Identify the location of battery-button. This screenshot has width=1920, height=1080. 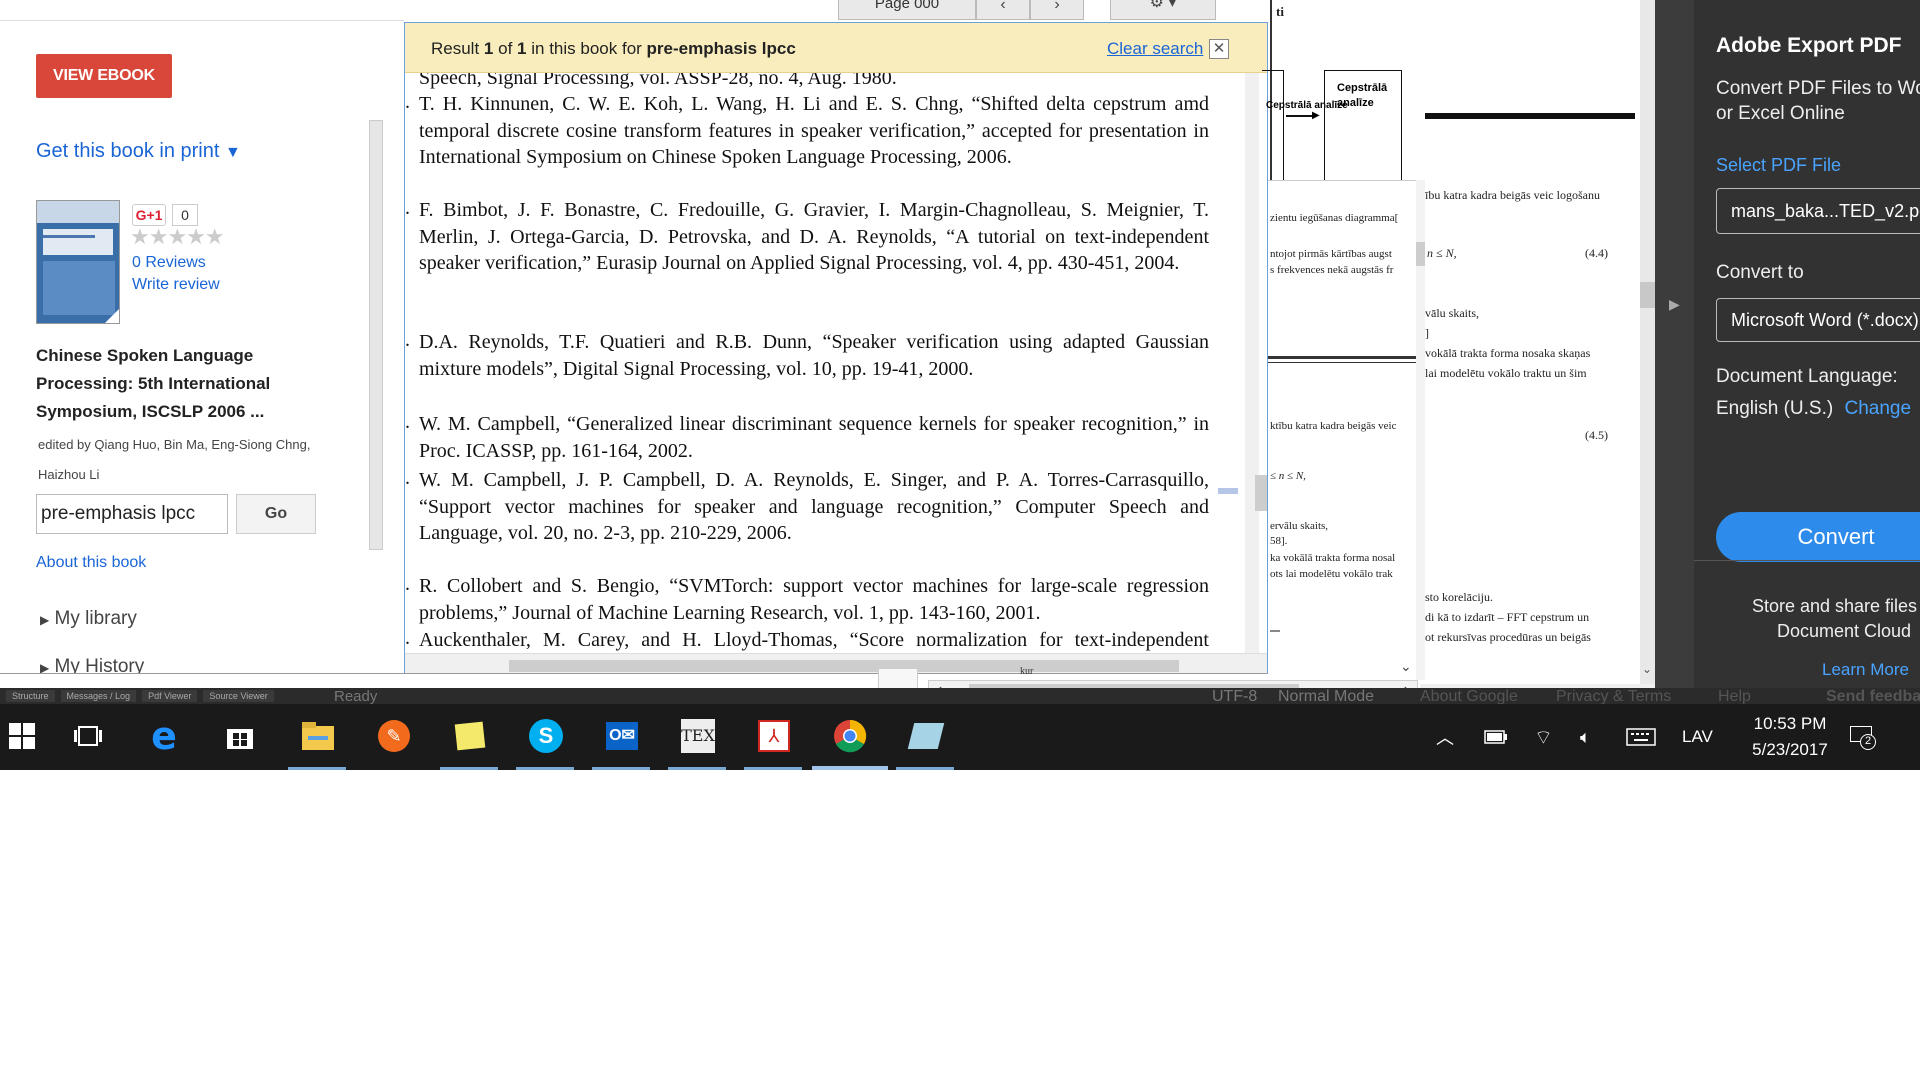
(1496, 737).